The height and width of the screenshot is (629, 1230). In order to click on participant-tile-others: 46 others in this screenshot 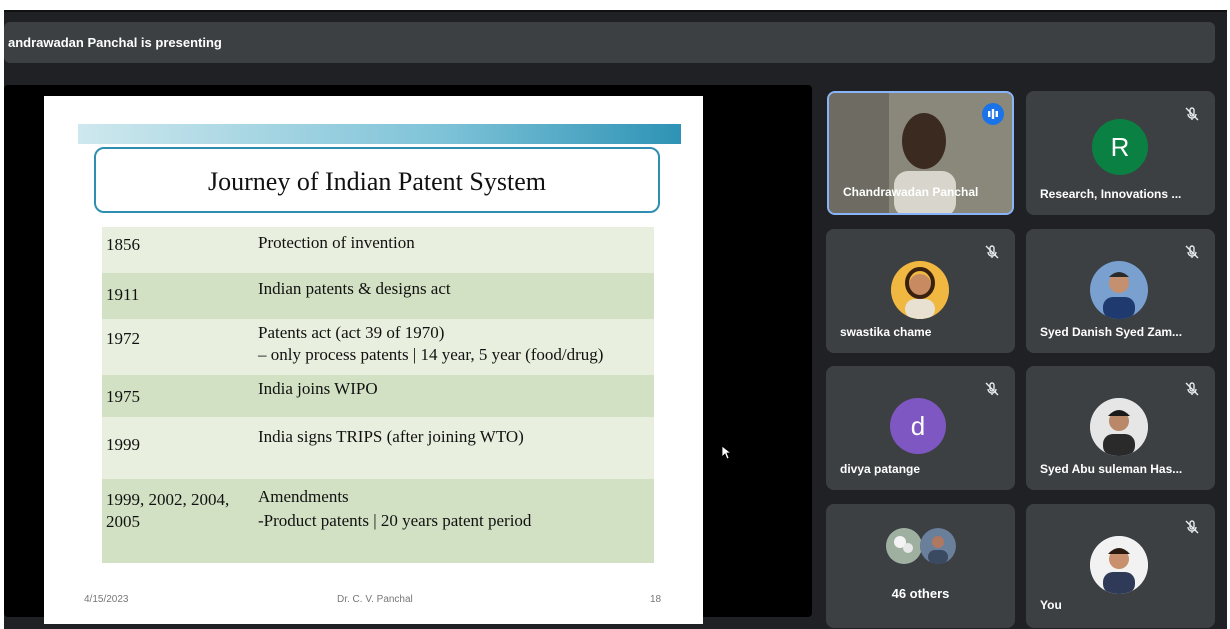, I will do `click(920, 566)`.